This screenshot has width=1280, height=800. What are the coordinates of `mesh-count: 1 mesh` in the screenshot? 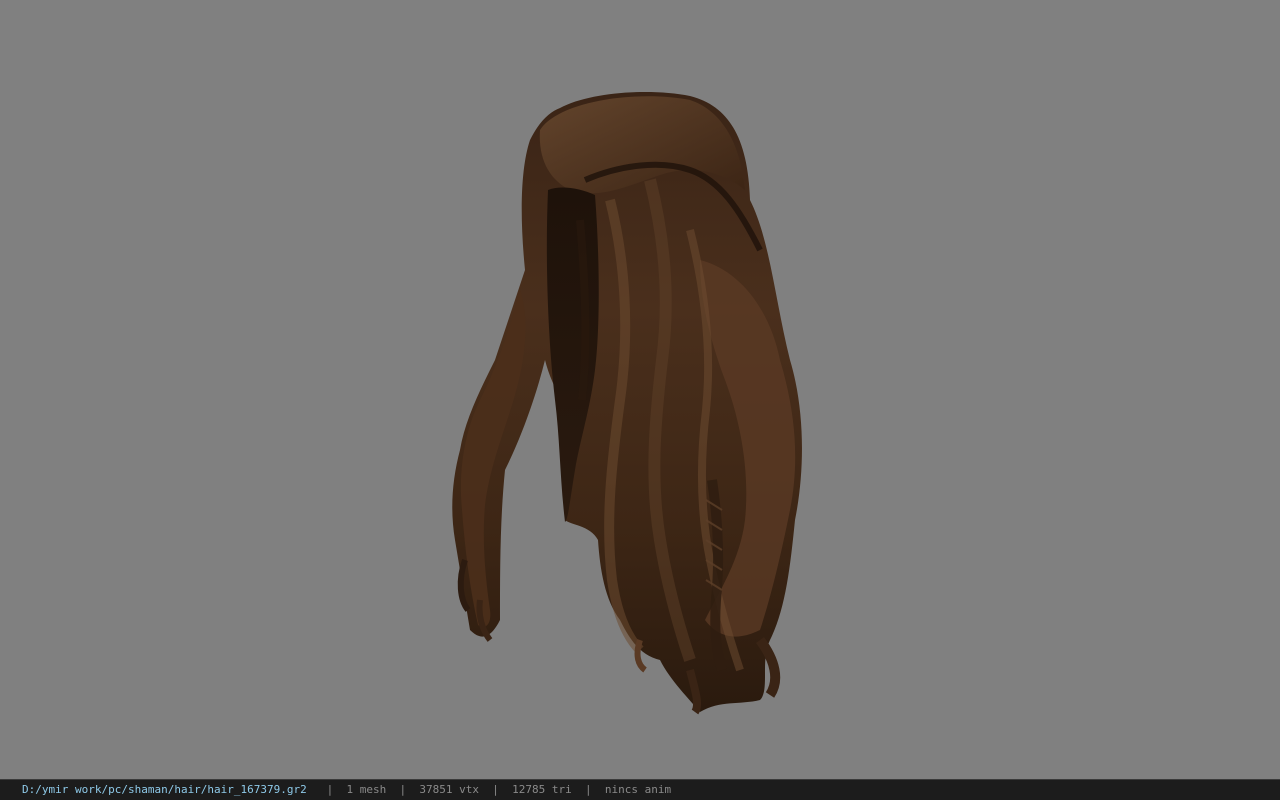 It's located at (366, 789).